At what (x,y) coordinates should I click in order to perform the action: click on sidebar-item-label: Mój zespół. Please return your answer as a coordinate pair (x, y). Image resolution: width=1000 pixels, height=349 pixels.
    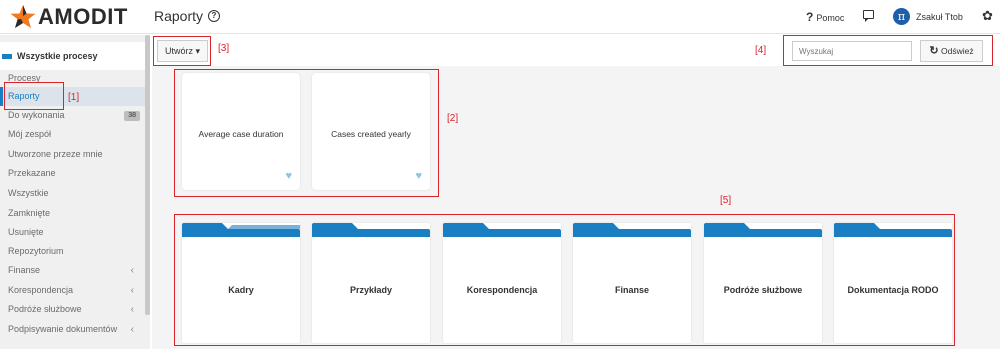
    Looking at the image, I should click on (30, 134).